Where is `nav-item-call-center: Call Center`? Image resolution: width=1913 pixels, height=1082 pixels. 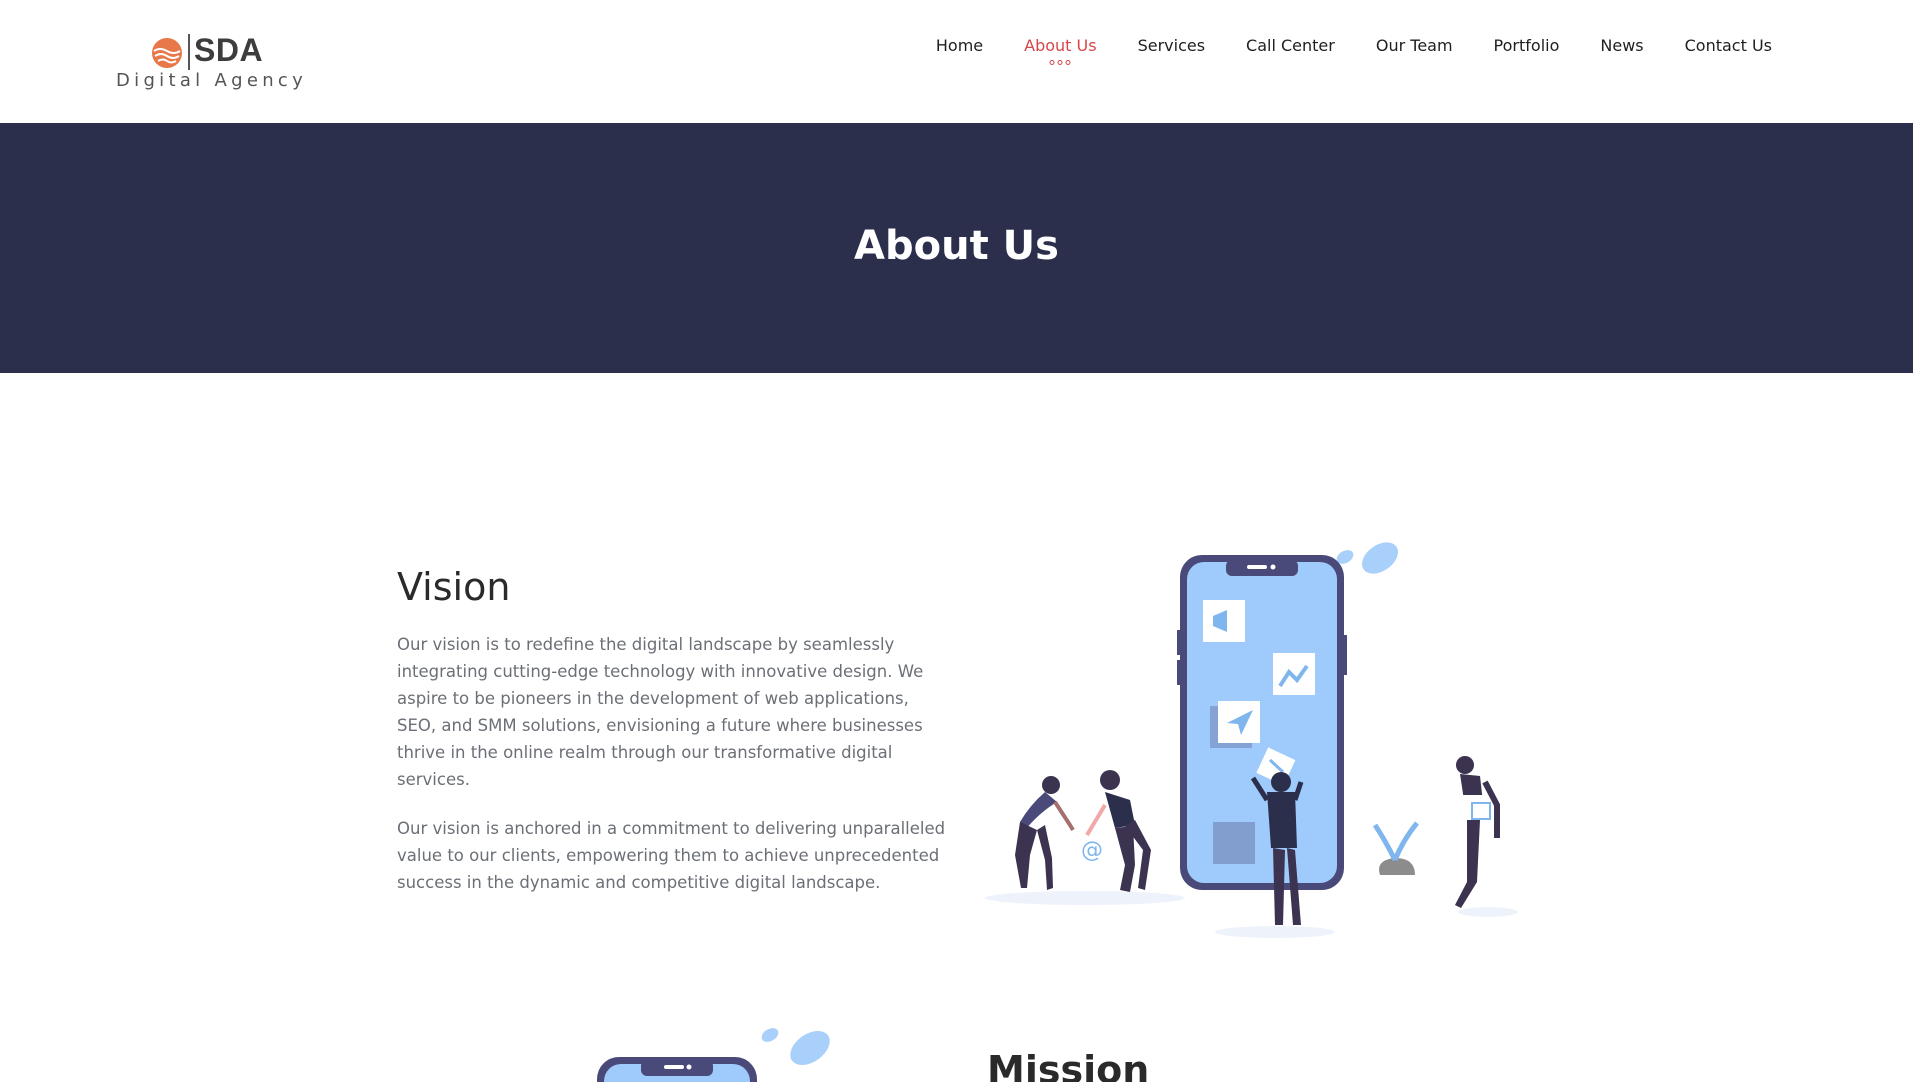 nav-item-call-center: Call Center is located at coordinates (1290, 45).